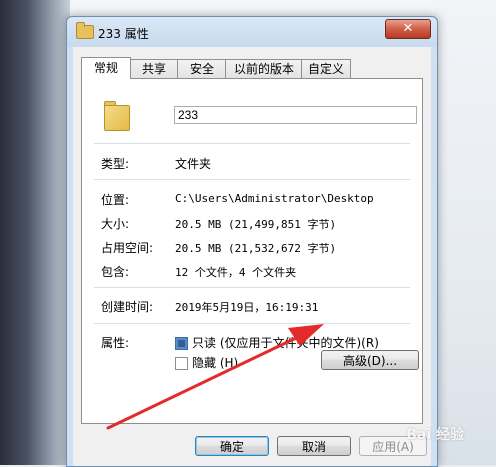  Describe the element at coordinates (274, 198) in the screenshot. I see `location-value: C:\Users\Administrator\Desktop` at that location.